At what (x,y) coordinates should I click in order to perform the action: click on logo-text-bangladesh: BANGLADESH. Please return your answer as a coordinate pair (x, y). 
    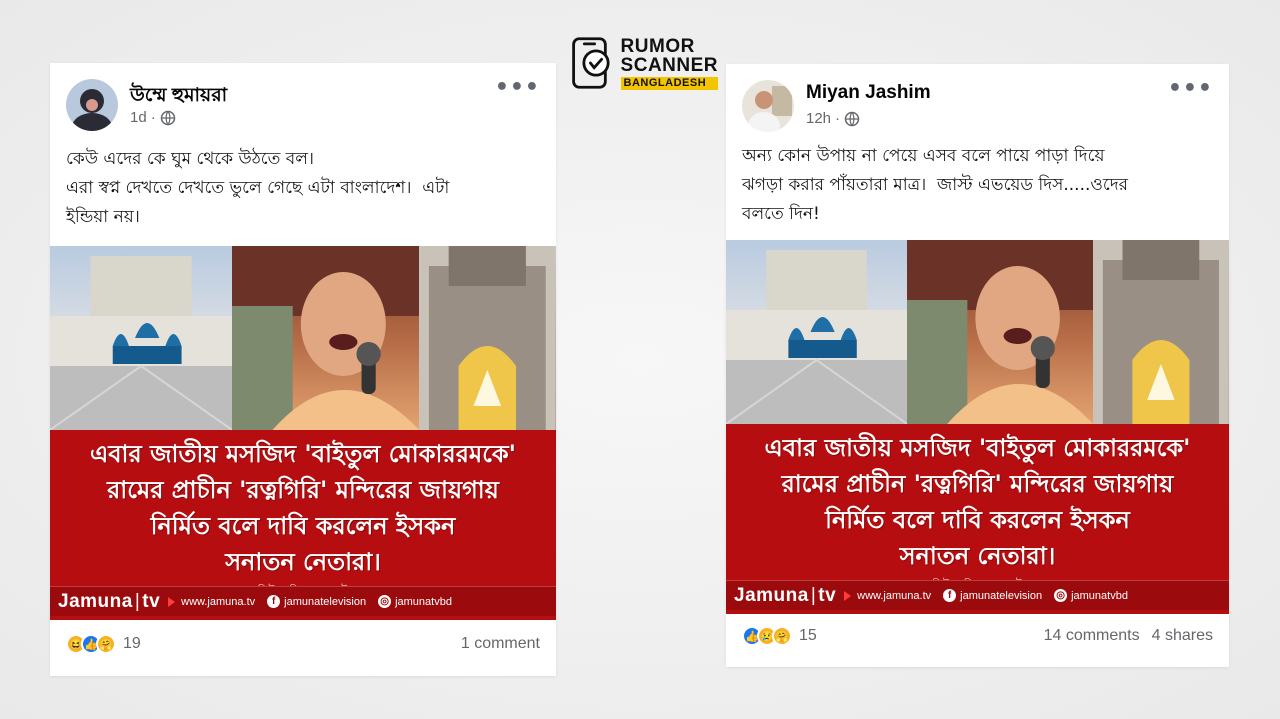
    Looking at the image, I should click on (669, 83).